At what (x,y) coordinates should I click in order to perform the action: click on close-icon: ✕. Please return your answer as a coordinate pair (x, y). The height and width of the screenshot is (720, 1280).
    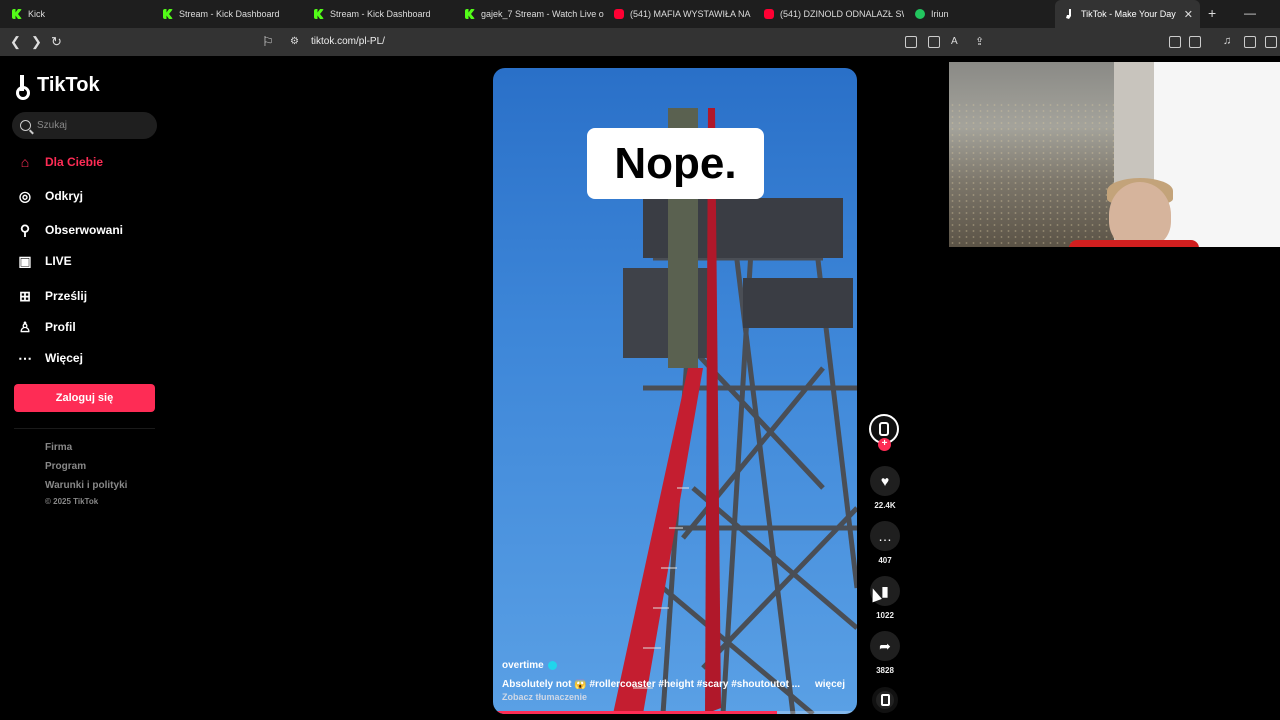
    Looking at the image, I should click on (1188, 14).